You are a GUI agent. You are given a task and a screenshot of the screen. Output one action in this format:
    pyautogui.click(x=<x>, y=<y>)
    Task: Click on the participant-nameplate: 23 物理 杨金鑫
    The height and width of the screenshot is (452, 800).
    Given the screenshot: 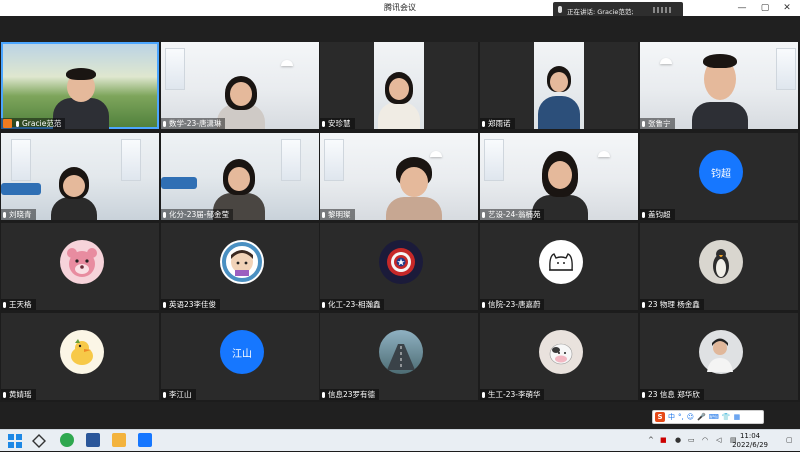 What is the action you would take?
    pyautogui.click(x=672, y=304)
    